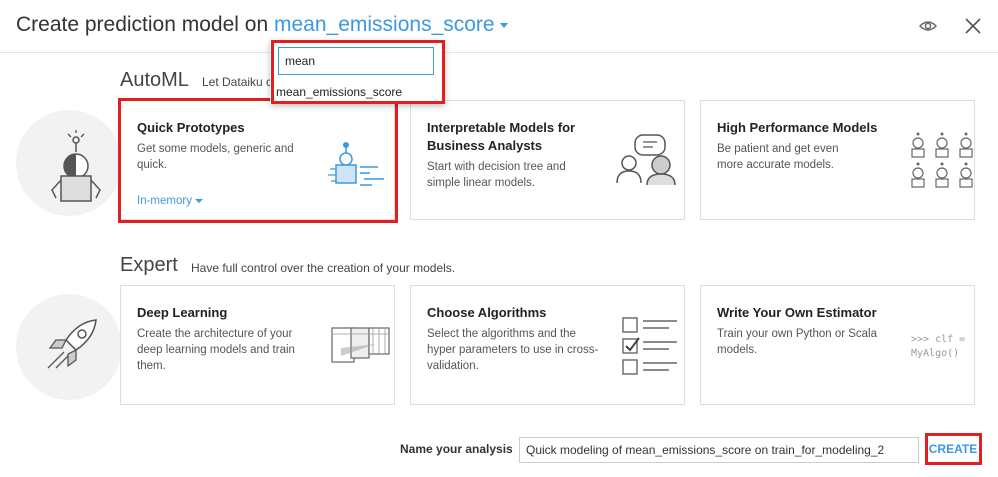  I want to click on target-selector: mean_emissions_score, so click(391, 24).